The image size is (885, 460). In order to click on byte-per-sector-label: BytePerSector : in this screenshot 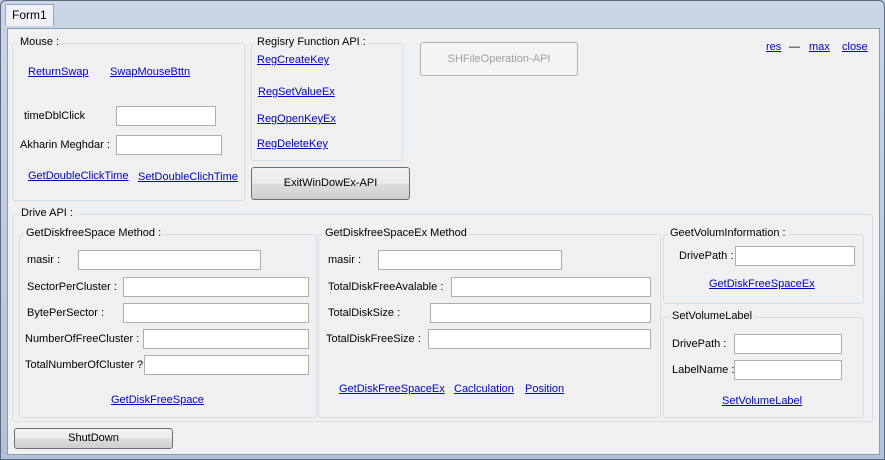, I will do `click(66, 313)`.